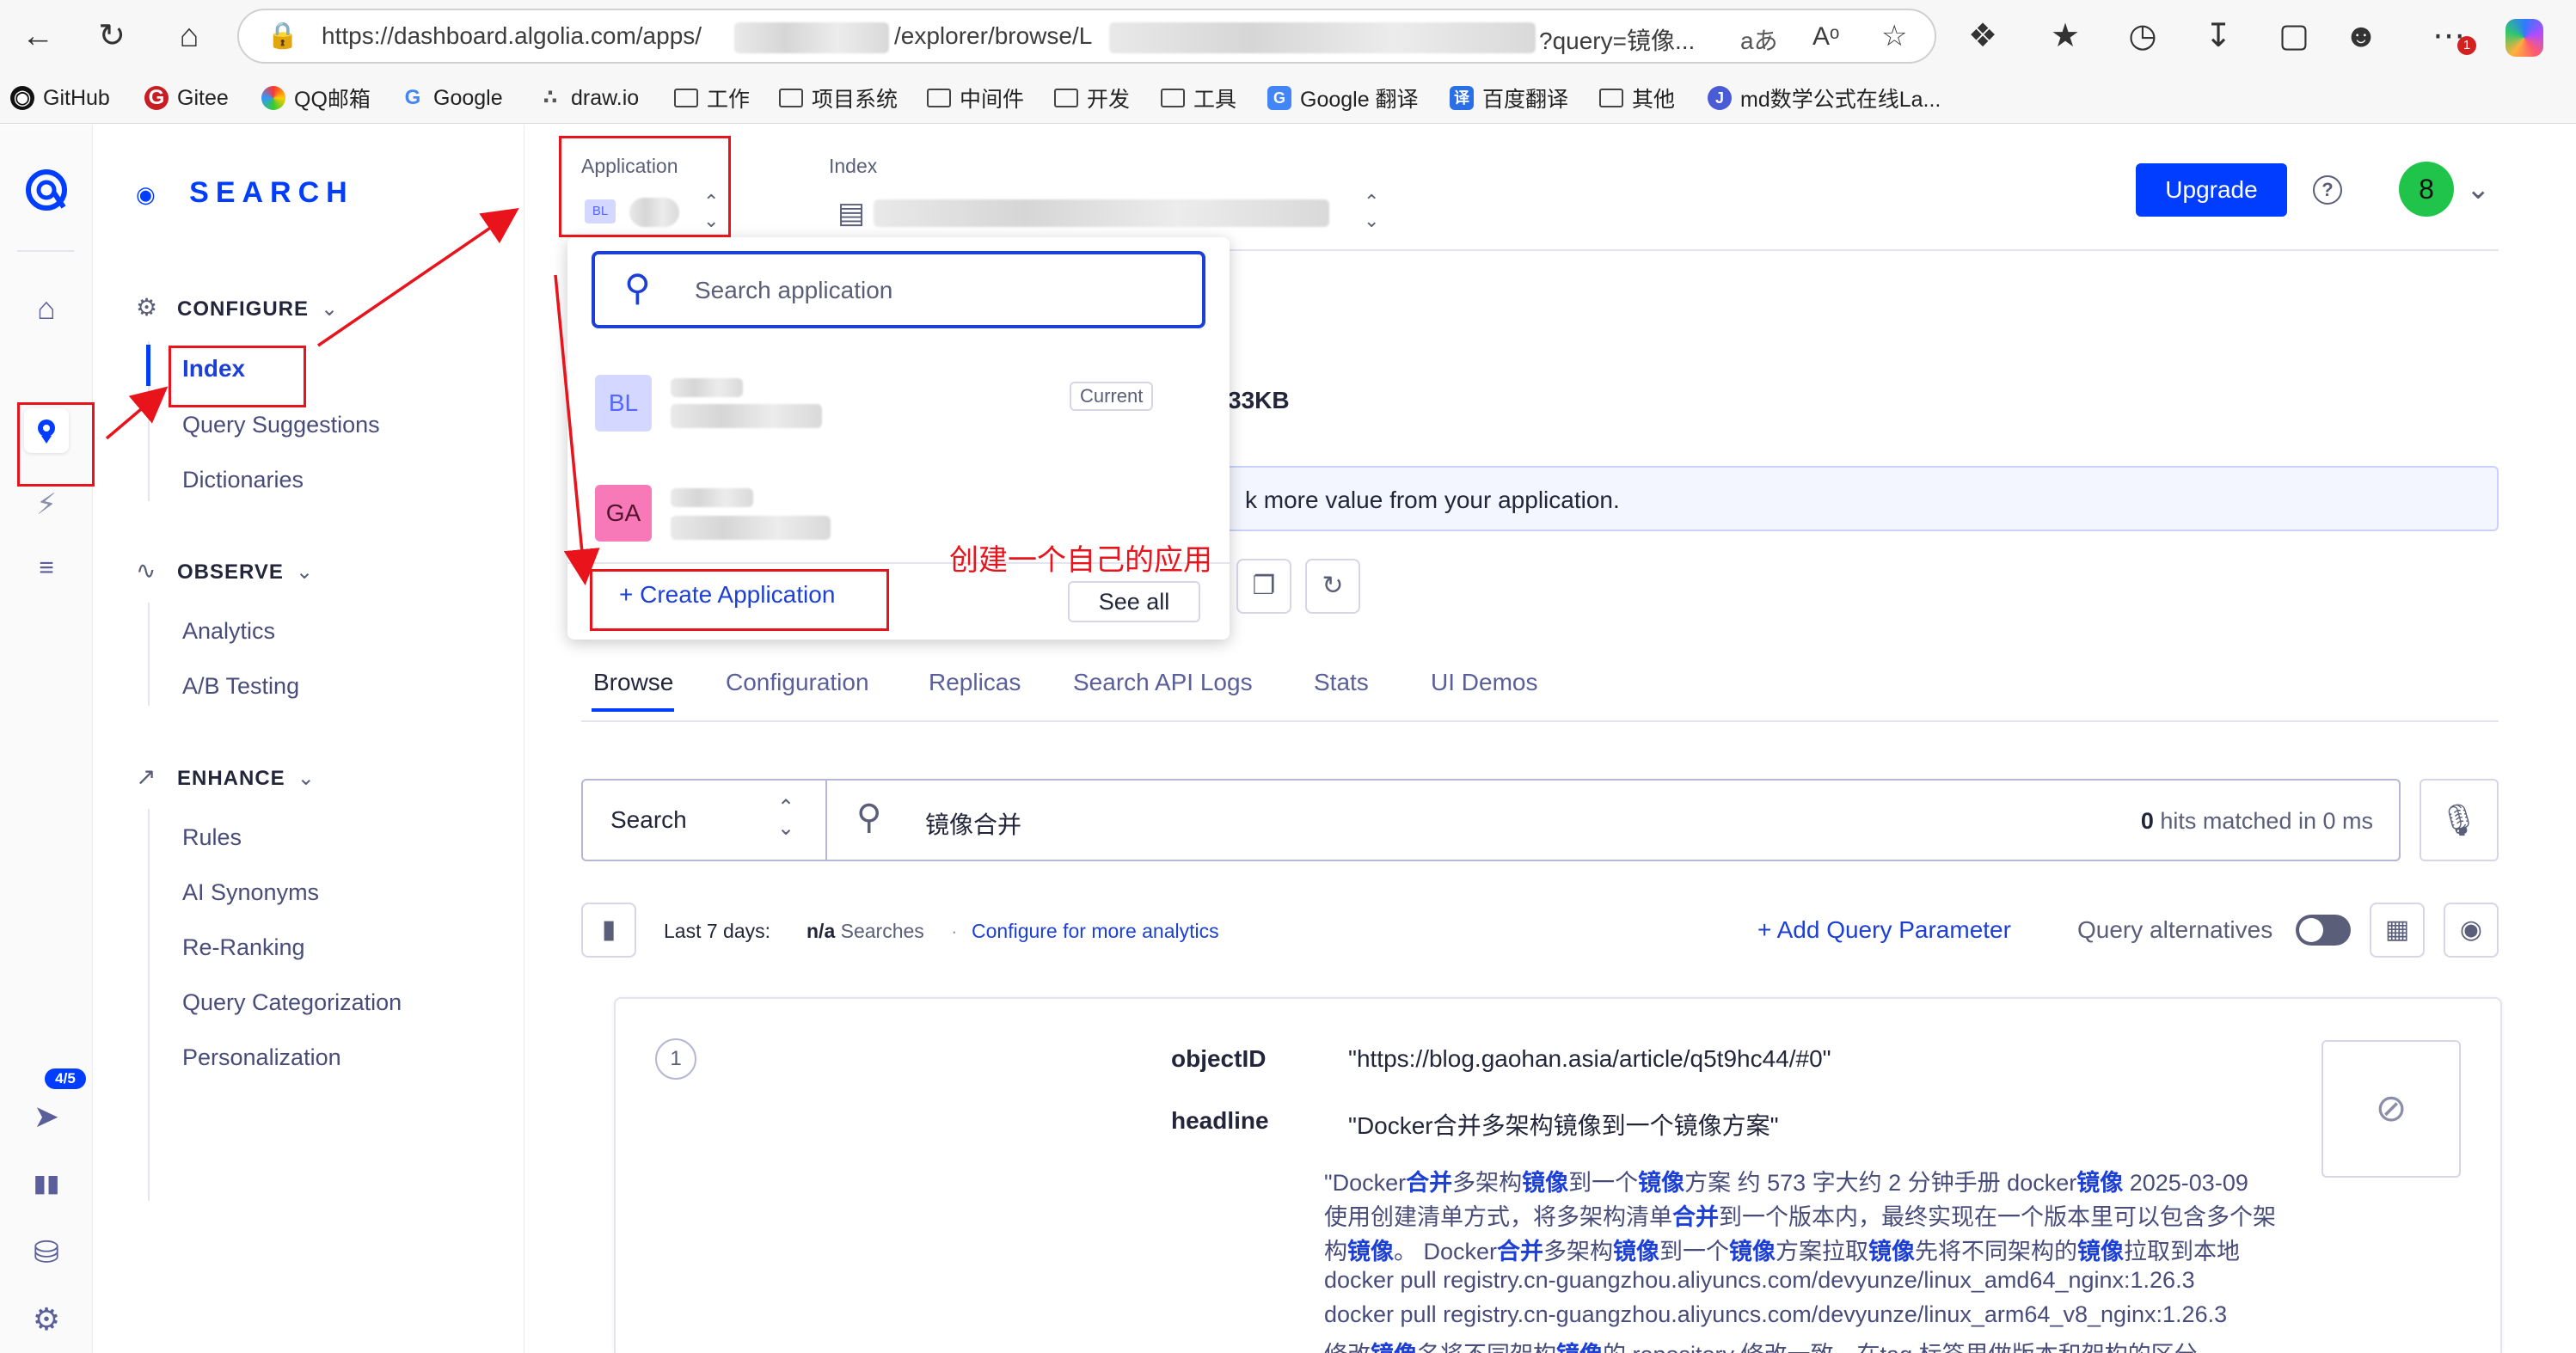  What do you see at coordinates (352, 396) in the screenshot?
I see `annotation-arrows` at bounding box center [352, 396].